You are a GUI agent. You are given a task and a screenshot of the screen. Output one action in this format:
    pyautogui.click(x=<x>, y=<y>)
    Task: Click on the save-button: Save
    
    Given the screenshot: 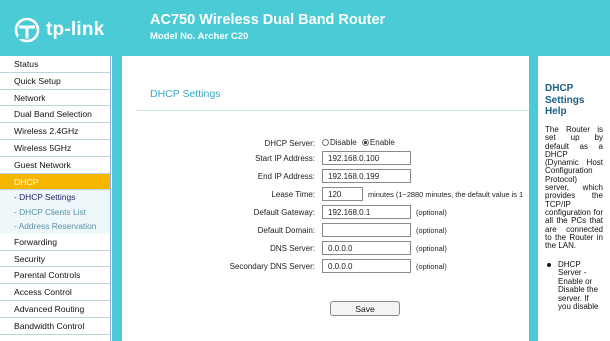 What is the action you would take?
    pyautogui.click(x=365, y=308)
    